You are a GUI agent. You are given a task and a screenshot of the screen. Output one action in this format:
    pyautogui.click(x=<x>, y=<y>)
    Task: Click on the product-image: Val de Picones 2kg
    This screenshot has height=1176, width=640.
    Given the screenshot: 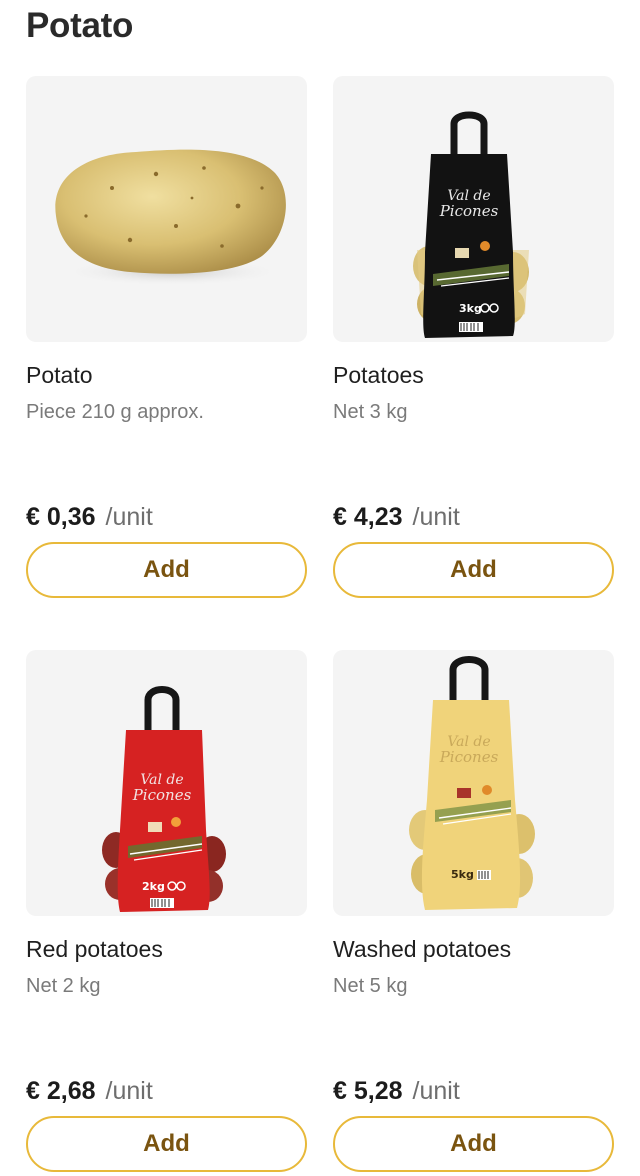 What is the action you would take?
    pyautogui.click(x=166, y=783)
    